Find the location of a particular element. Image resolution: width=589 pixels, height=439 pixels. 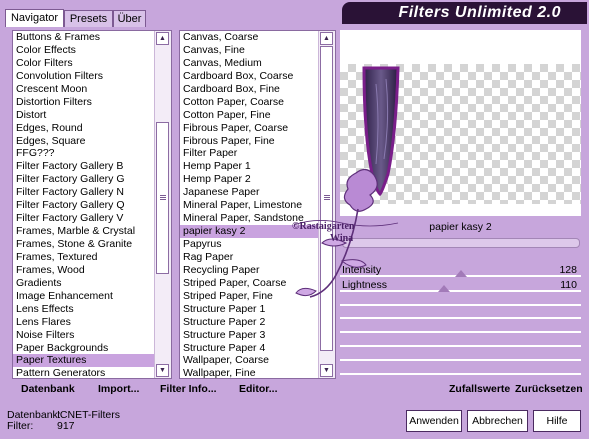

filter-list-item: Mineral Paper, Limestone is located at coordinates (249, 205).